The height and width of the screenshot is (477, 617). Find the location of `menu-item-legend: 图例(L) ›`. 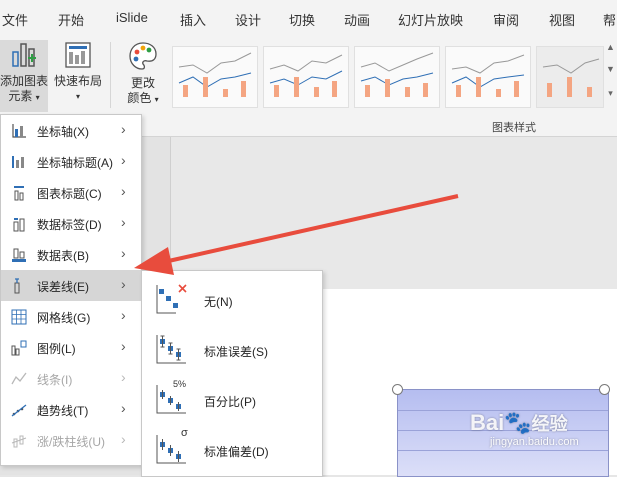

menu-item-legend: 图例(L) › is located at coordinates (71, 347).